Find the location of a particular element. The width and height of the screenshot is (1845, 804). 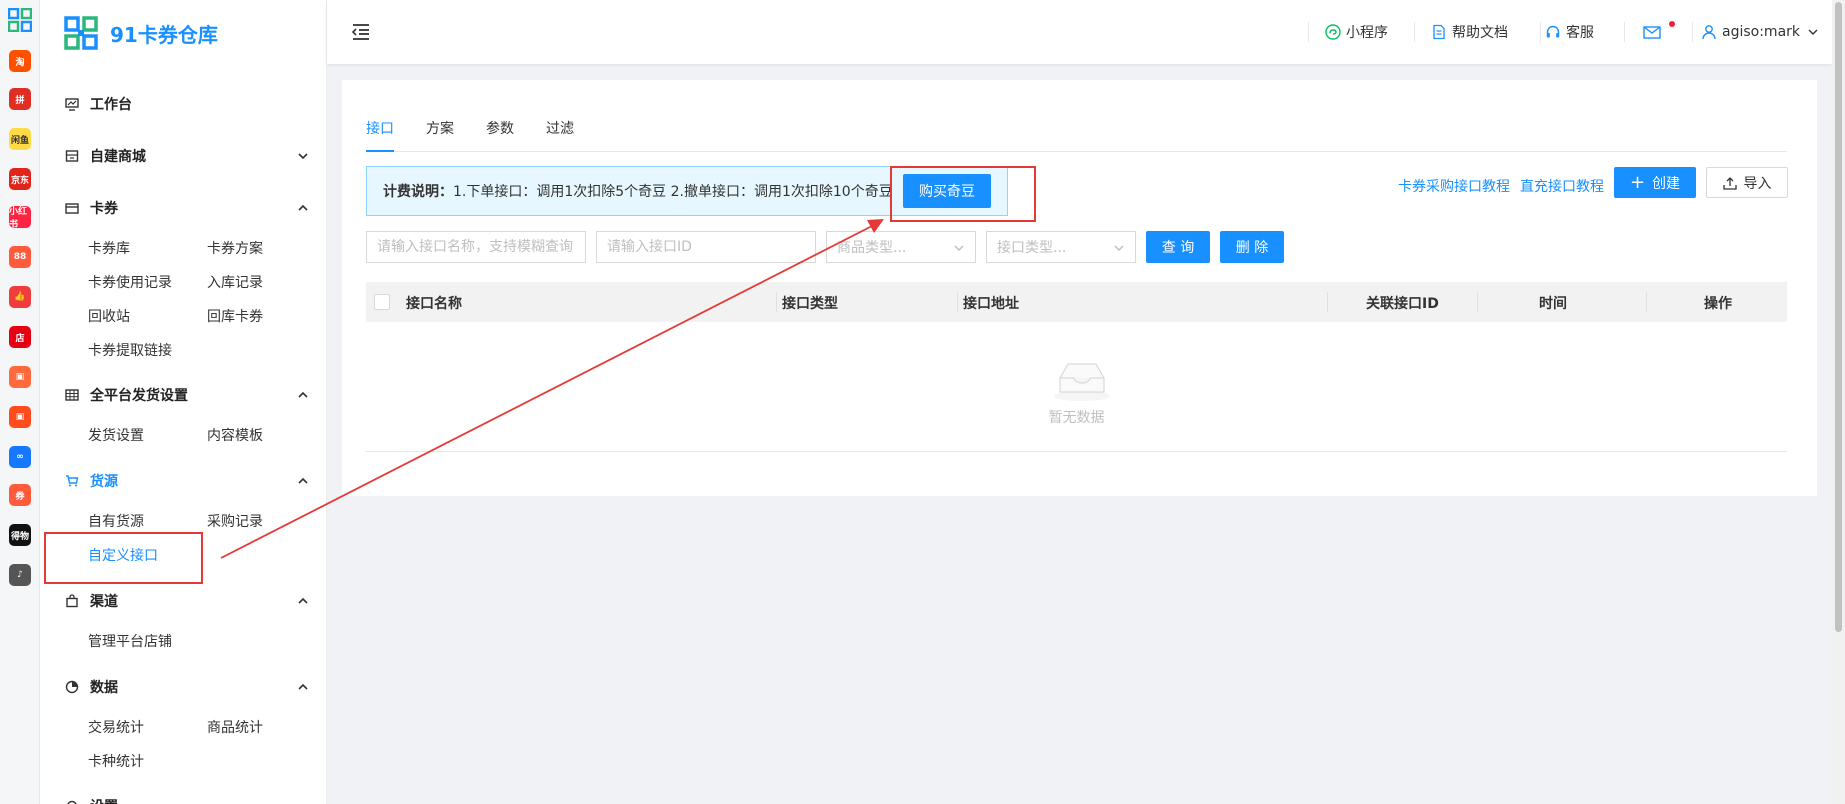

billing-notice-label: 计费说明： is located at coordinates (418, 192).